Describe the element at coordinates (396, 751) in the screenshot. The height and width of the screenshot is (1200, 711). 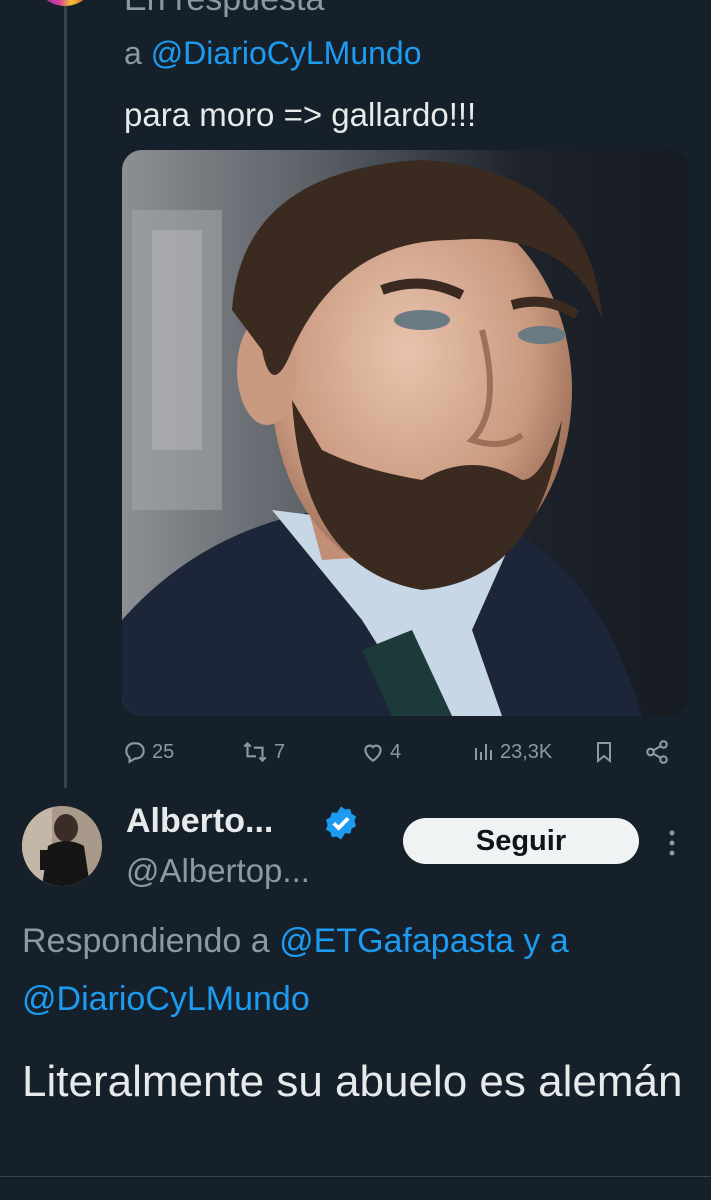
I see `like-count: 4` at that location.